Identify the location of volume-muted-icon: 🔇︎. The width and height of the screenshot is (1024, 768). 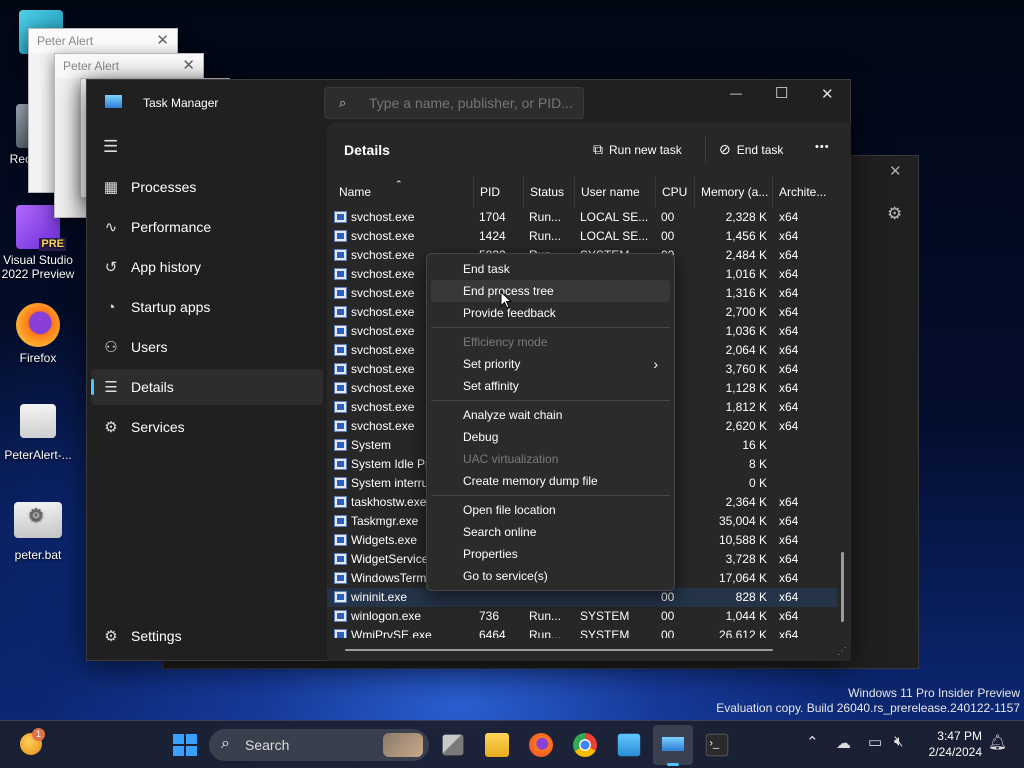
(898, 741).